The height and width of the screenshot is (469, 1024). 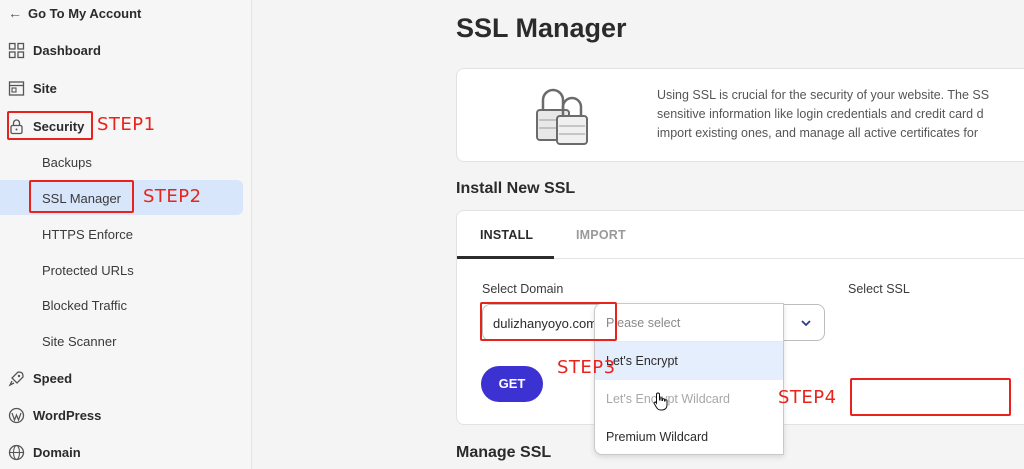 What do you see at coordinates (67, 162) in the screenshot?
I see `sidebar-subitem-backups: Backups` at bounding box center [67, 162].